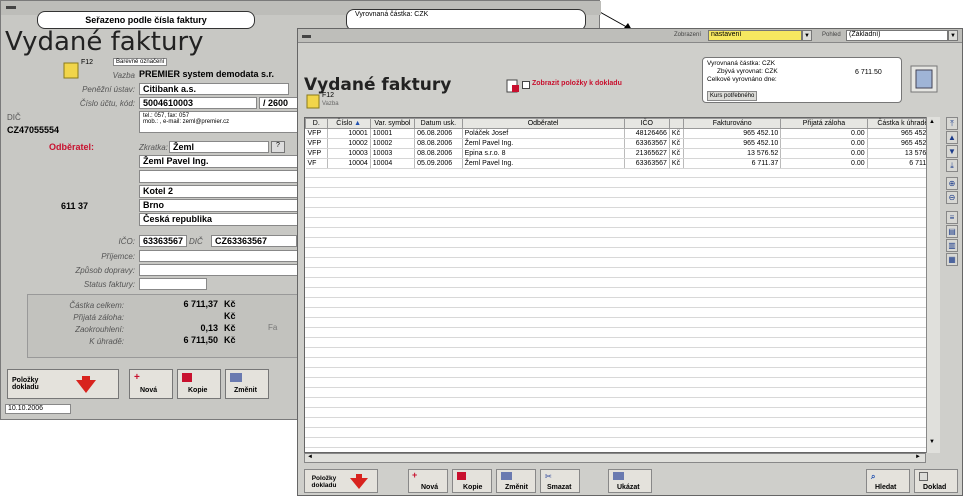 The height and width of the screenshot is (496, 963). What do you see at coordinates (615, 458) in the screenshot?
I see `horizontal-scrollbar: ◄ ►` at bounding box center [615, 458].